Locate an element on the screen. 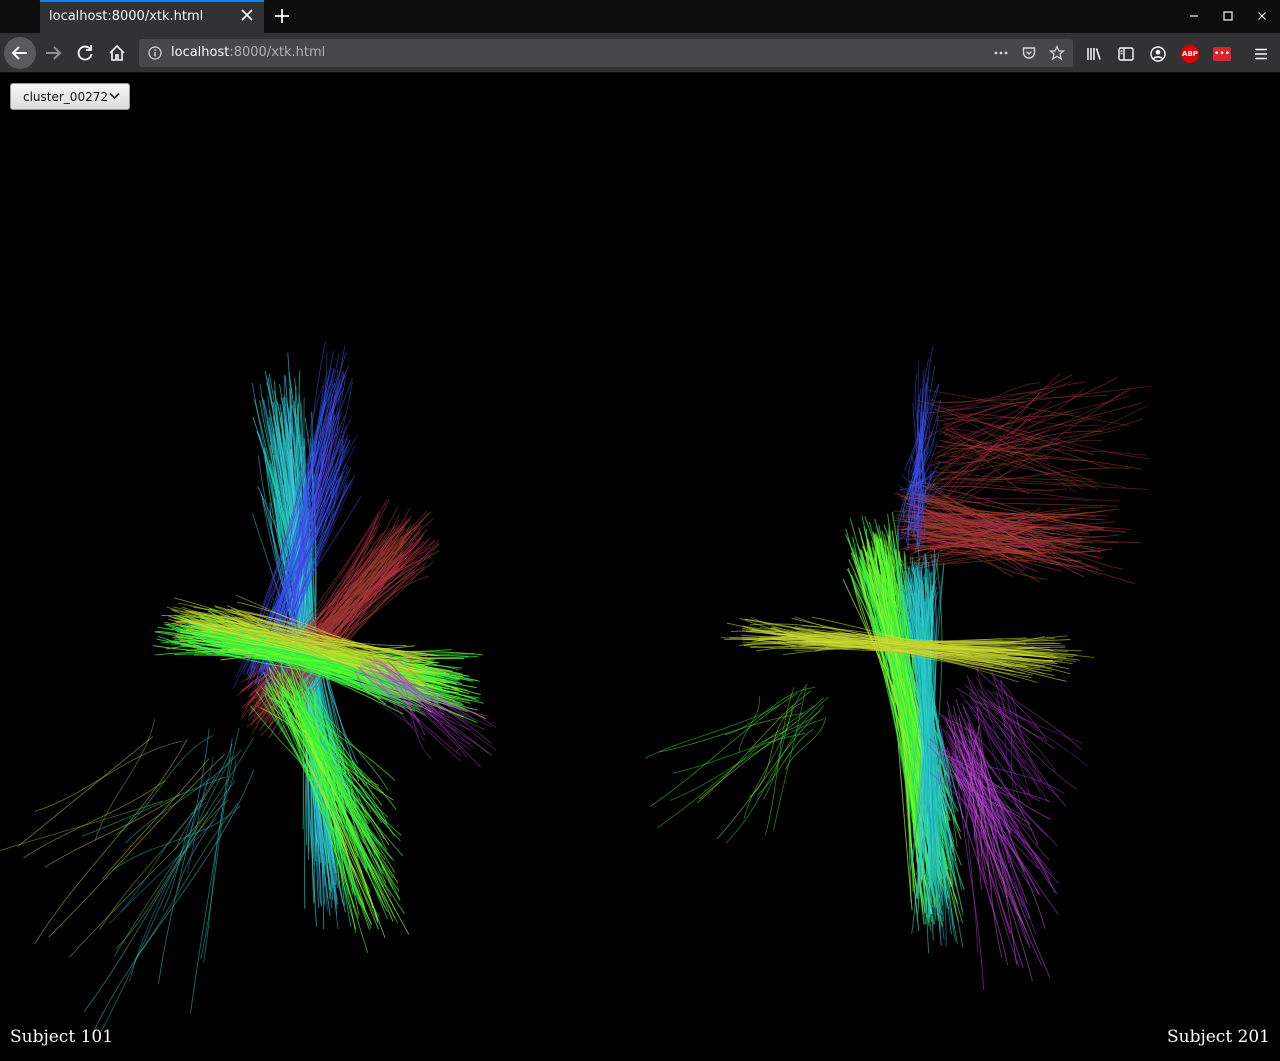 The image size is (1280, 1061). subject-label-right: Subject 201 is located at coordinates (1218, 1037).